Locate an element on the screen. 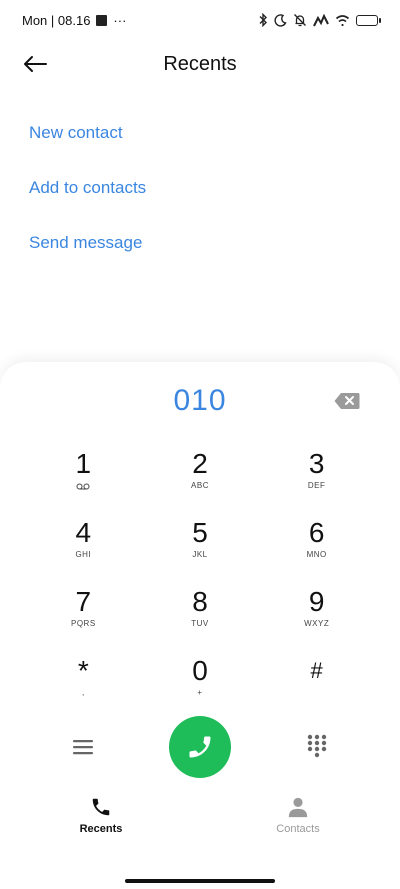 The width and height of the screenshot is (400, 889). key-digit: * is located at coordinates (83, 670).